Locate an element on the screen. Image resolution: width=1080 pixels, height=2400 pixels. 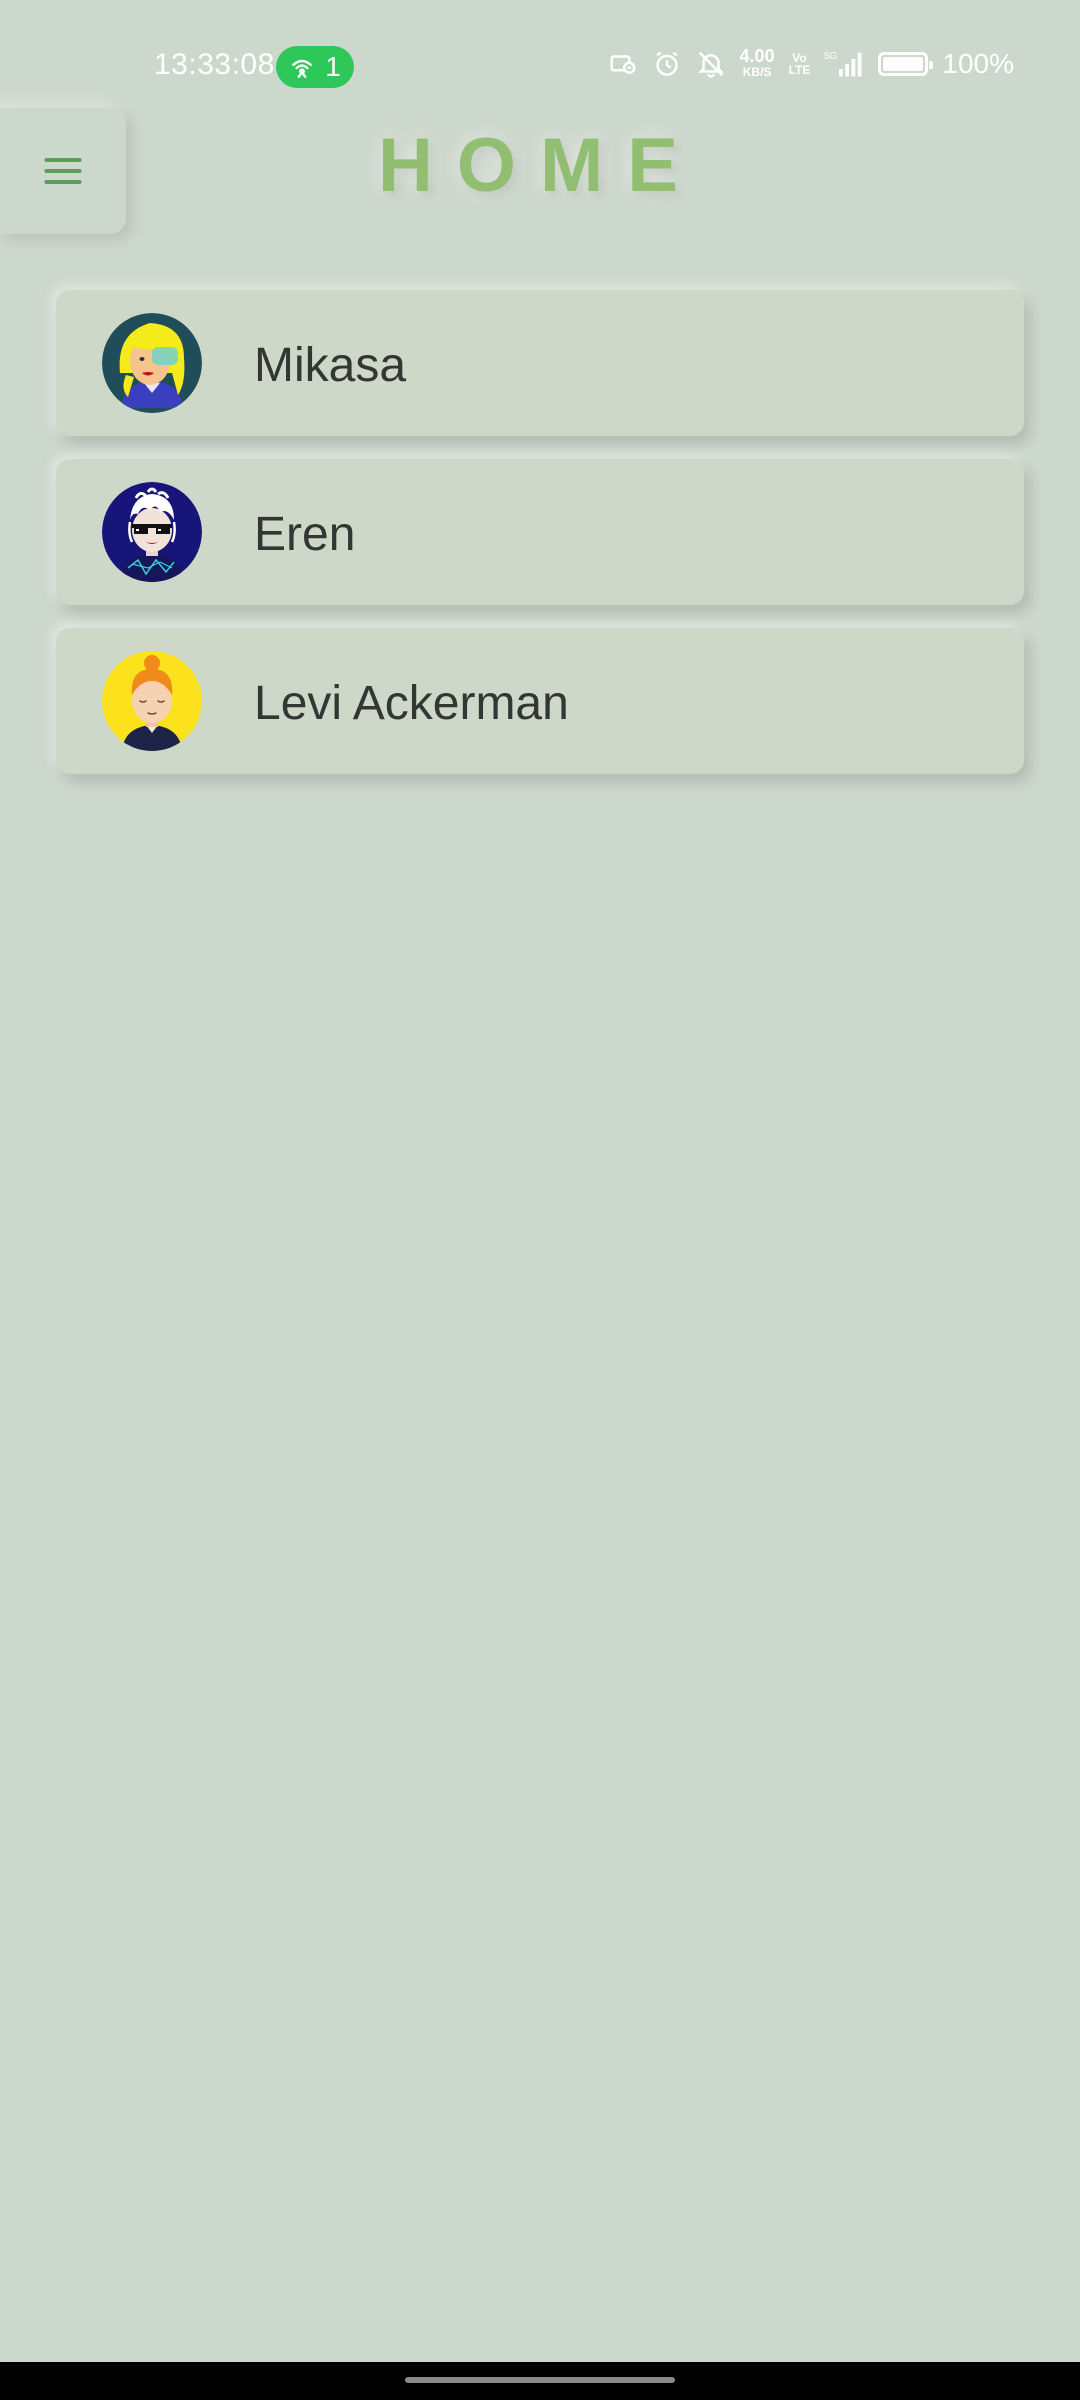
battery-percent: 100% is located at coordinates (978, 63).